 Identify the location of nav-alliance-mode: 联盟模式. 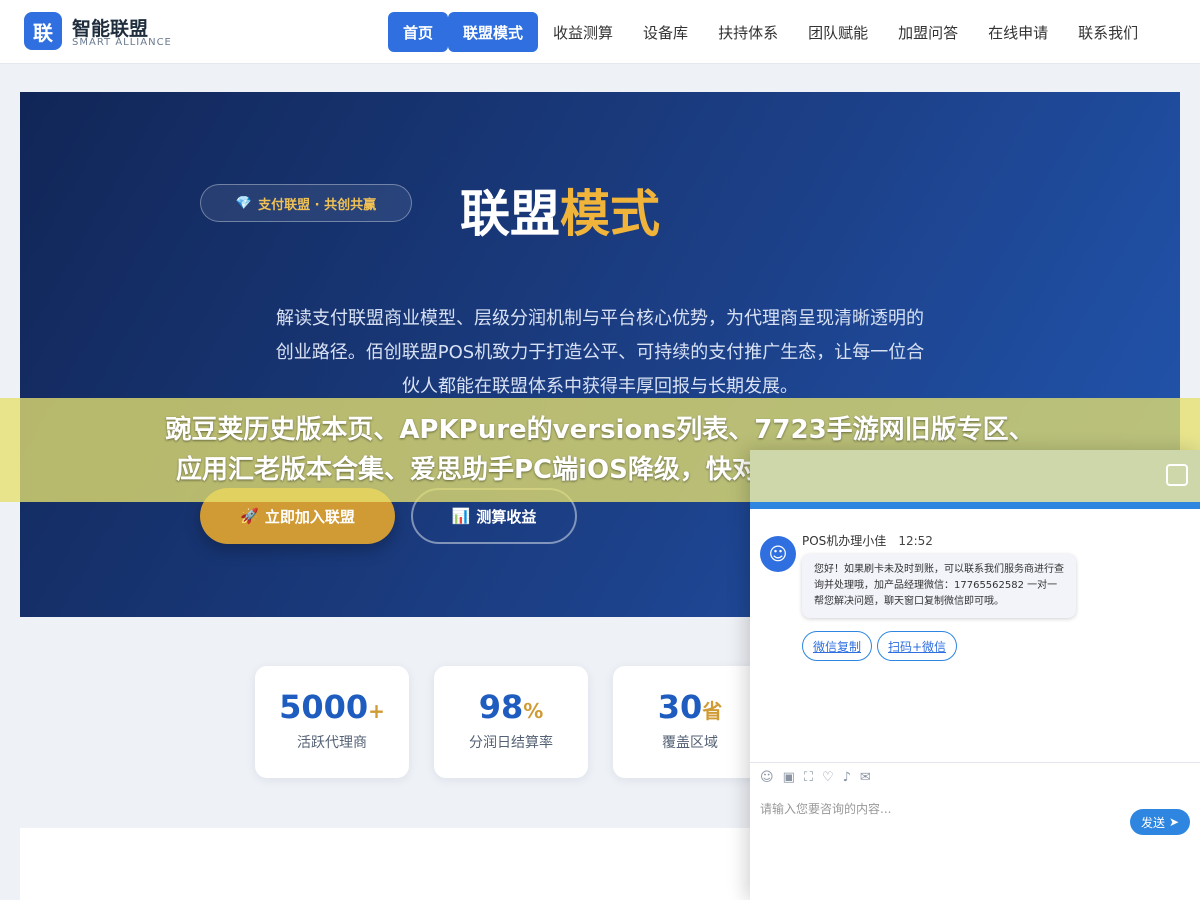
(493, 32).